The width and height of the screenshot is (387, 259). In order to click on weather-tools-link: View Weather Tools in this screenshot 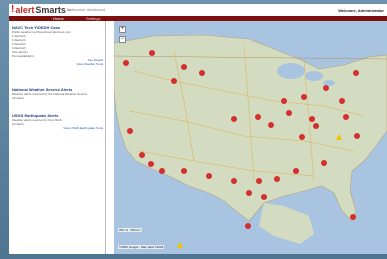, I will do `click(57, 64)`.